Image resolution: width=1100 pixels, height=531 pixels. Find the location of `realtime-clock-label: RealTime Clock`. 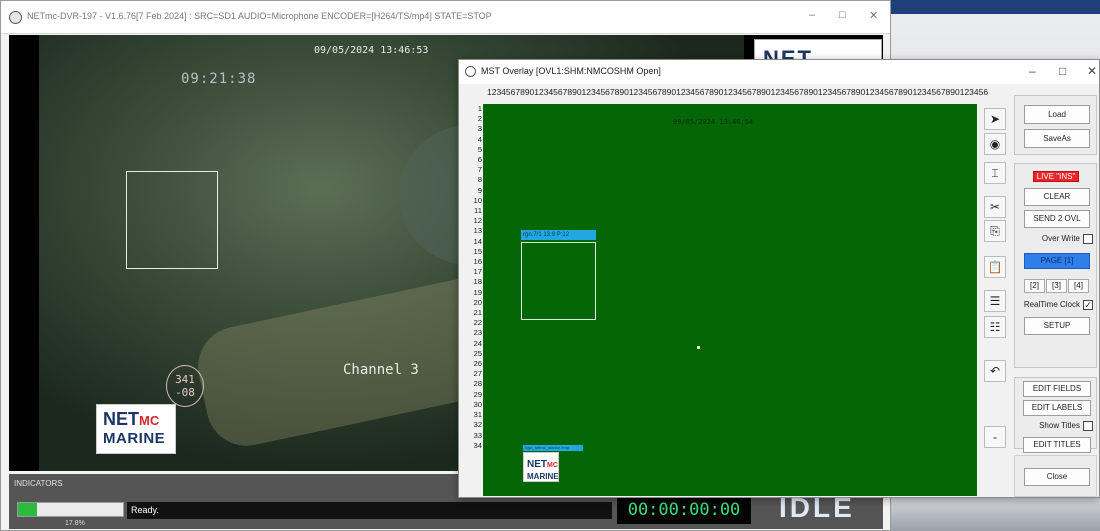

realtime-clock-label: RealTime Clock is located at coordinates (1051, 304).